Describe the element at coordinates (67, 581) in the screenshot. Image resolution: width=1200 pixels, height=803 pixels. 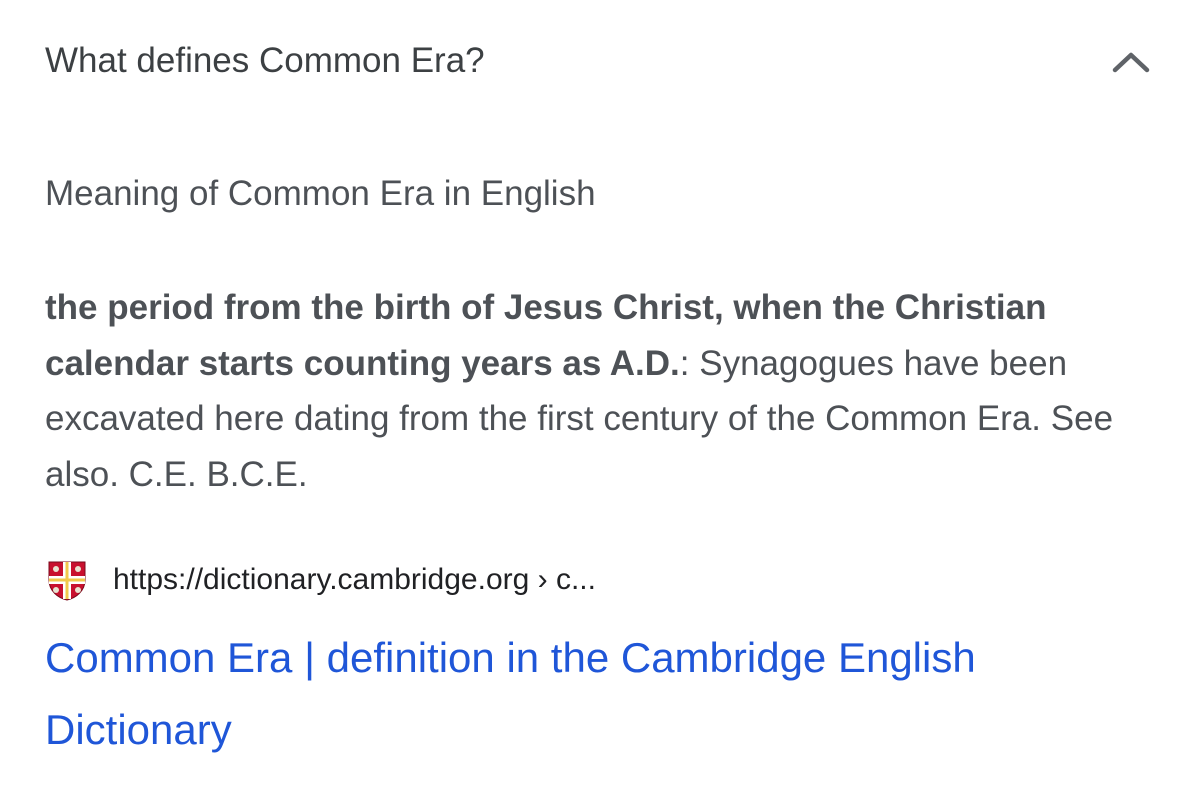
I see `cambridge-shield-icon` at that location.